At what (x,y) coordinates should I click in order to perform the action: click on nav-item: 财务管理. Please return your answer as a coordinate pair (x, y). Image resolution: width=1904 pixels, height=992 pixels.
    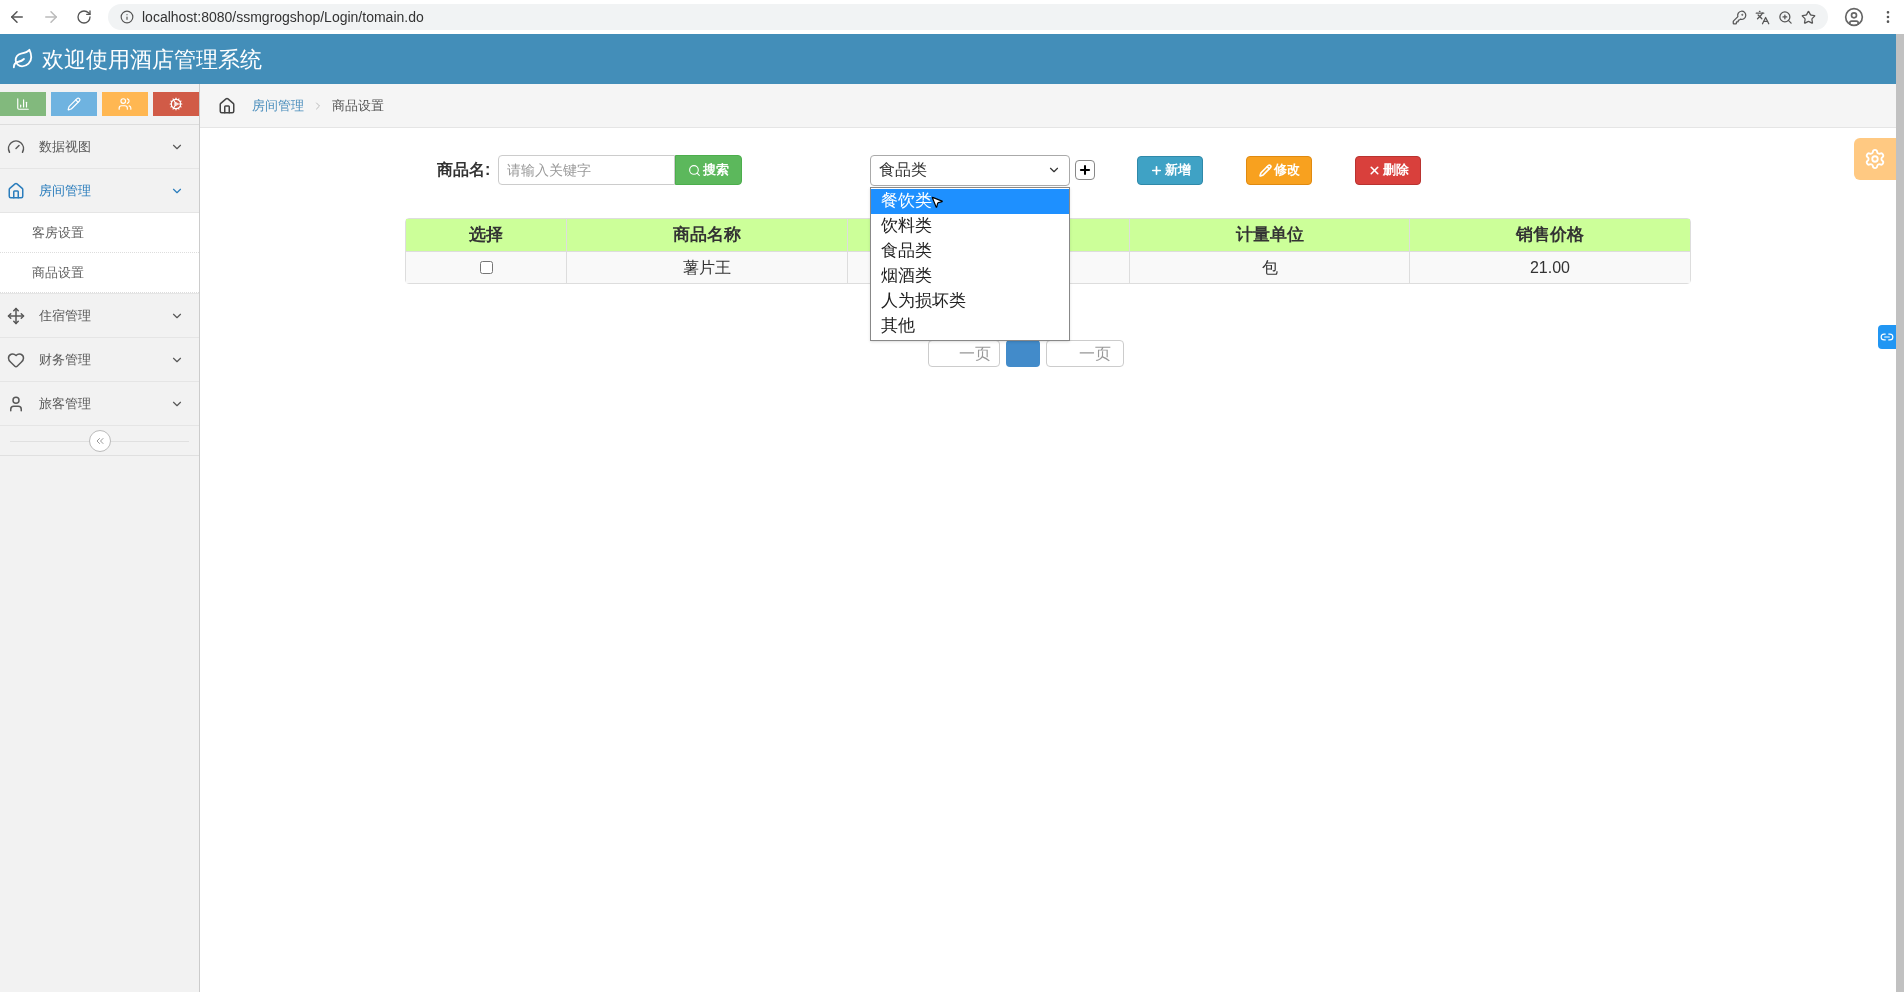
    Looking at the image, I should click on (99, 360).